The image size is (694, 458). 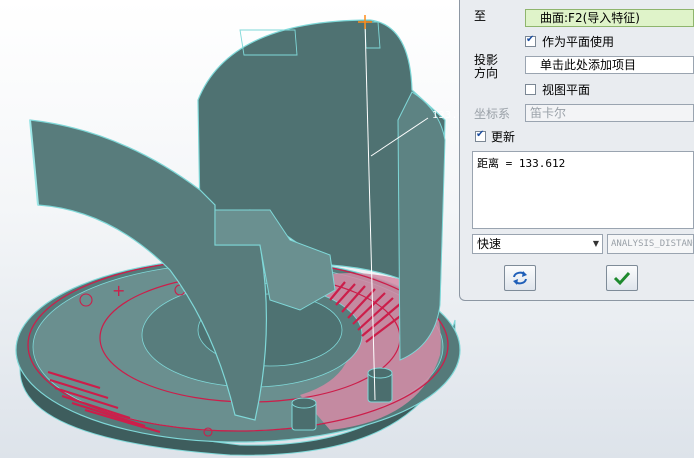 What do you see at coordinates (578, 42) in the screenshot?
I see `use-as-plane-label: 作为平面使用` at bounding box center [578, 42].